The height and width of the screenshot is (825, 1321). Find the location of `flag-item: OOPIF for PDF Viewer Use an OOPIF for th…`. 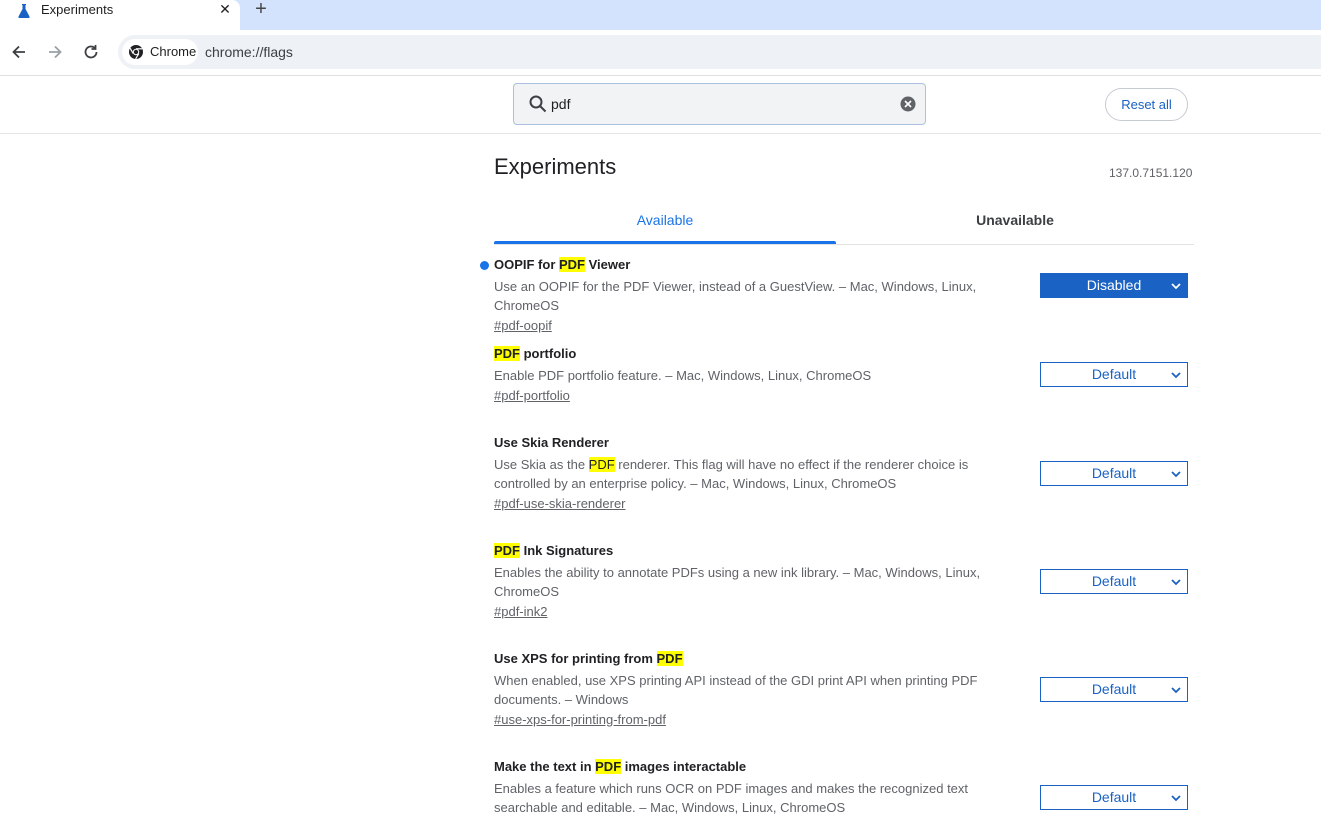

flag-item: OOPIF for PDF Viewer Use an OOPIF for th… is located at coordinates (837, 295).